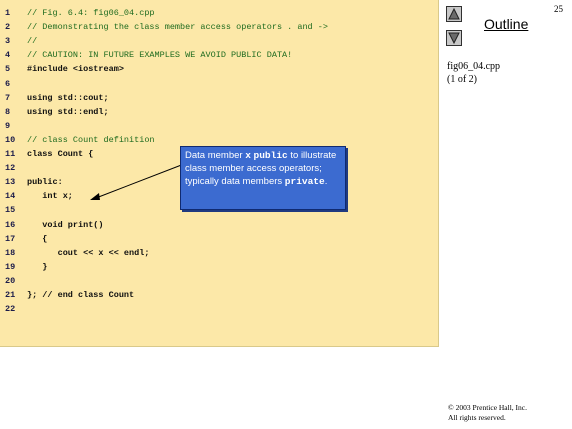 Image resolution: width=572 pixels, height=429 pixels. What do you see at coordinates (10, 196) in the screenshot?
I see `line-number: 14` at bounding box center [10, 196].